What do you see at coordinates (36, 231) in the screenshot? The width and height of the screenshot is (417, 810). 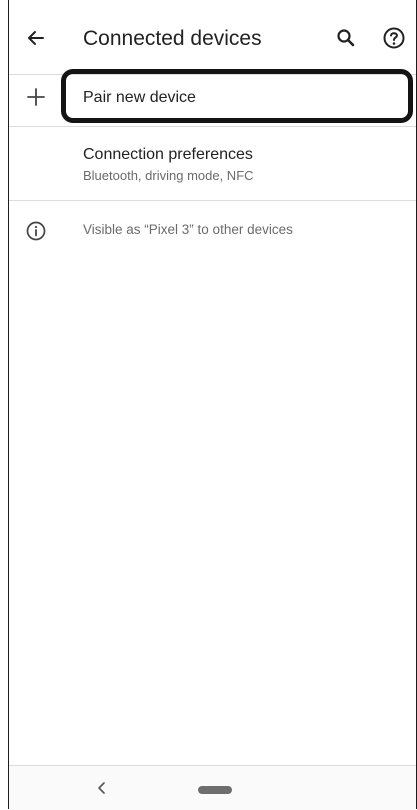 I see `info-icon` at bounding box center [36, 231].